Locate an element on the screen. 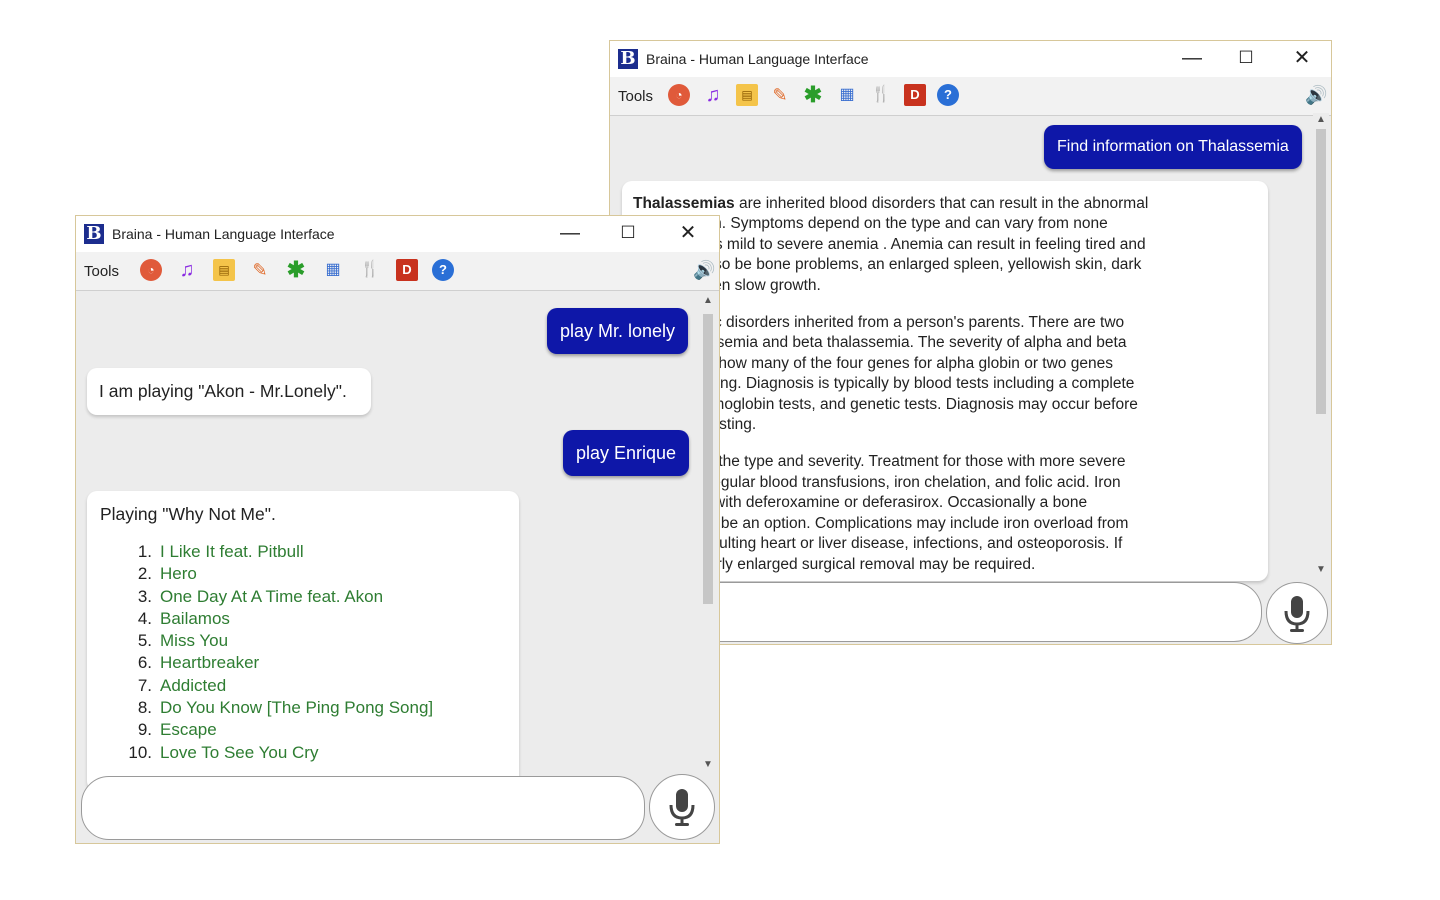  message-input is located at coordinates (363, 808).